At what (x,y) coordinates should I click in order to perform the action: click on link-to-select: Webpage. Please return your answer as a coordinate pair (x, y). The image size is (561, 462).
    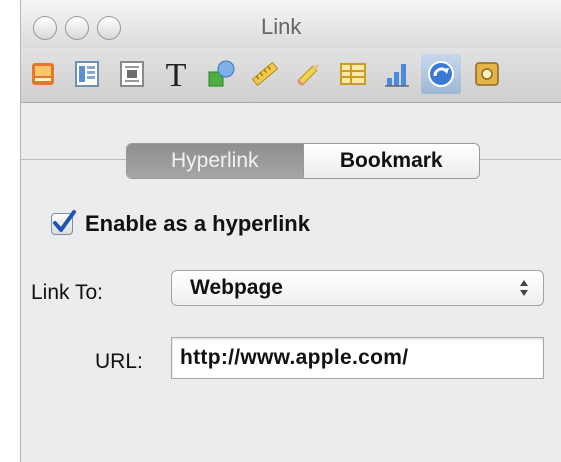
    Looking at the image, I should click on (357, 288).